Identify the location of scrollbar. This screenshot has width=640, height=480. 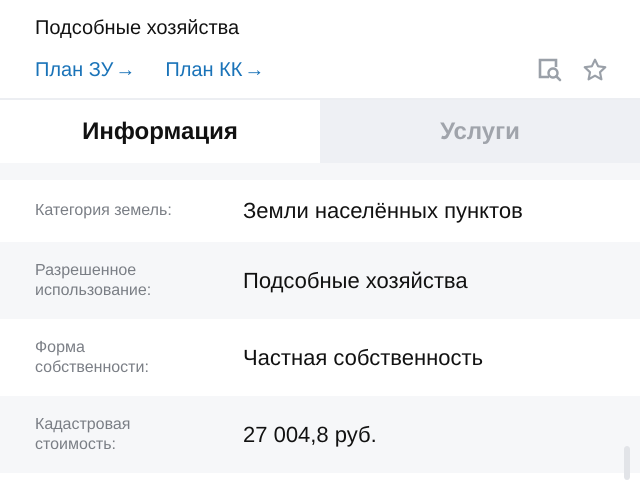
(627, 463).